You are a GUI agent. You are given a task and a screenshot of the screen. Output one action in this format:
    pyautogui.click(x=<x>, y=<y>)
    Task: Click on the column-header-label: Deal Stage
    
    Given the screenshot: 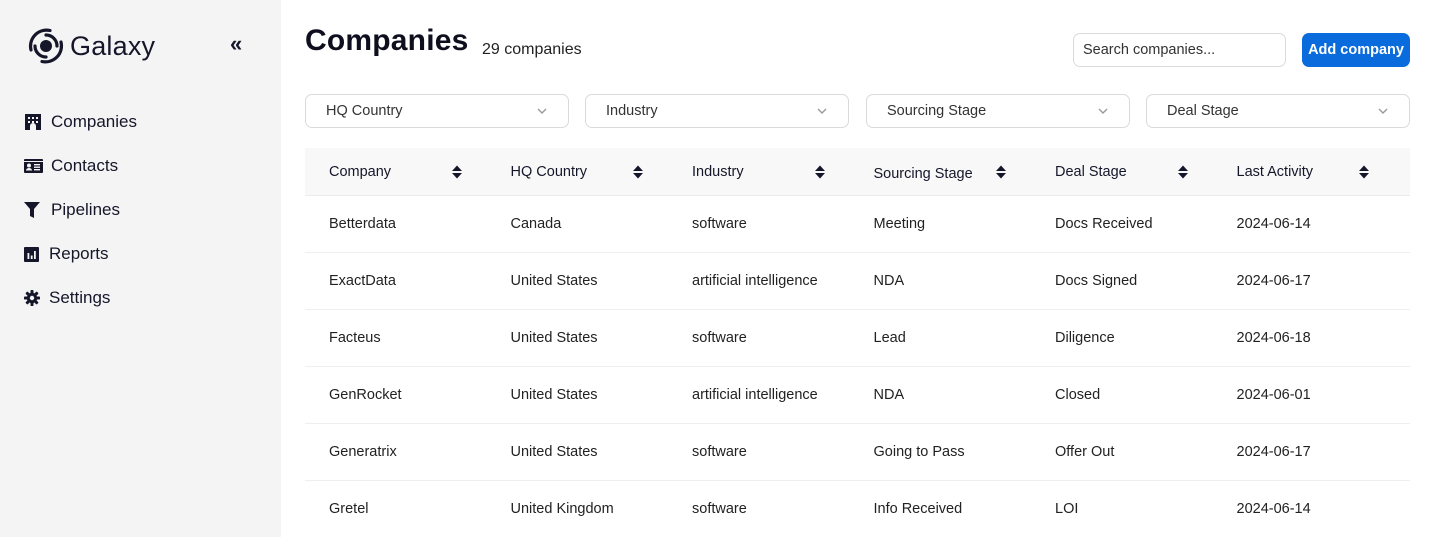 What is the action you would take?
    pyautogui.click(x=1091, y=171)
    